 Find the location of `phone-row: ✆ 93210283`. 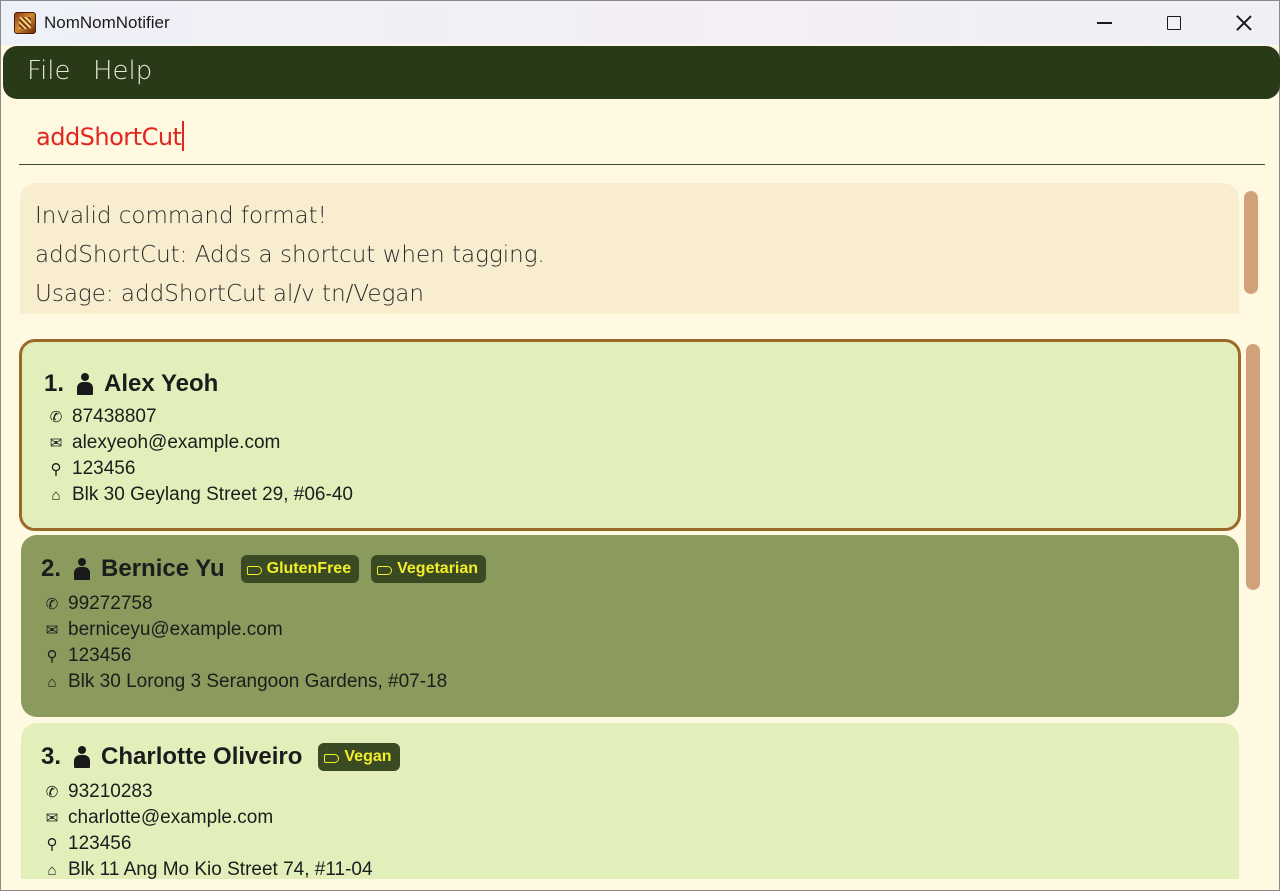

phone-row: ✆ 93210283 is located at coordinates (97, 792).